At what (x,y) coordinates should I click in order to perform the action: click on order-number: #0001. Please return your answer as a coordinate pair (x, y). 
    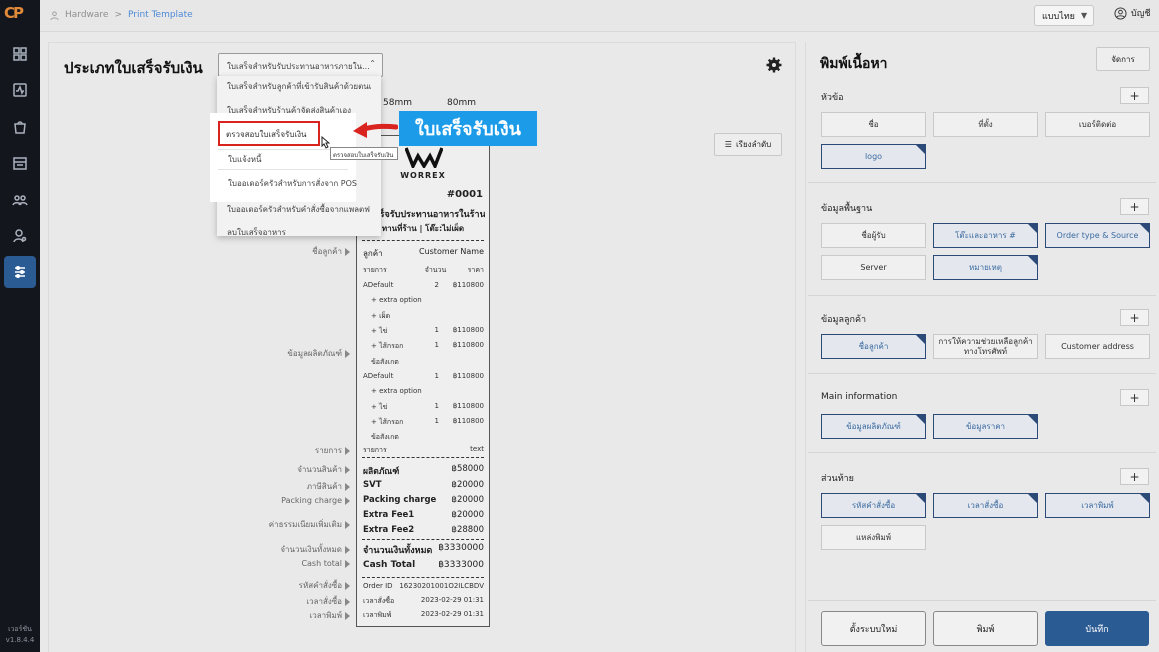
    Looking at the image, I should click on (464, 194).